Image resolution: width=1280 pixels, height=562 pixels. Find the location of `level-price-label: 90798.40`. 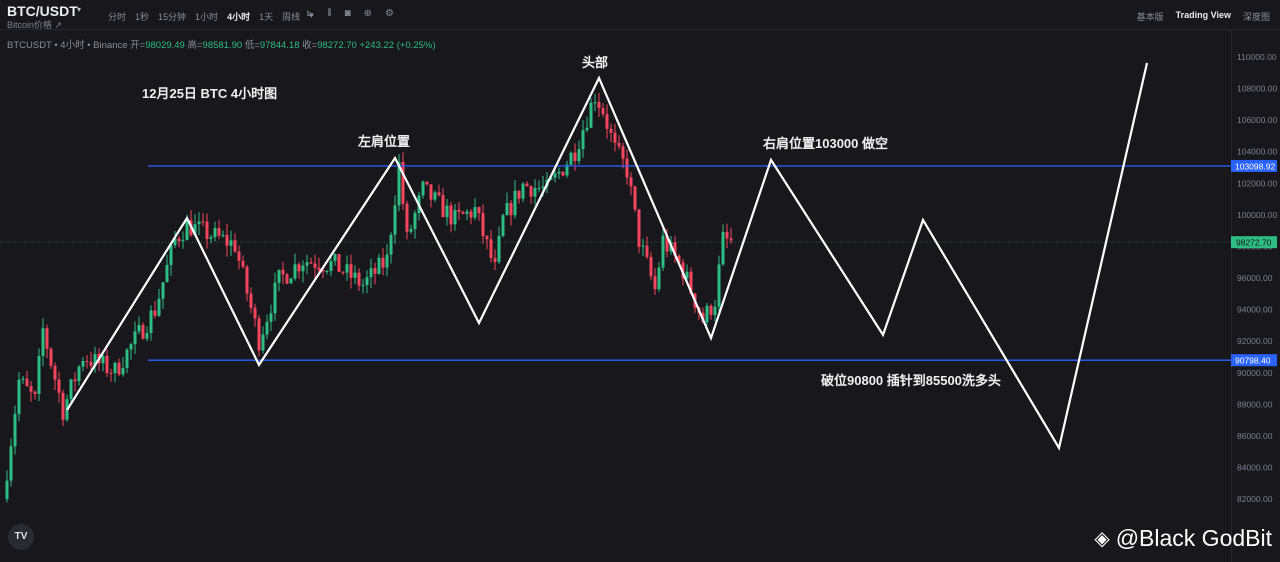

level-price-label: 90798.40 is located at coordinates (1253, 361).